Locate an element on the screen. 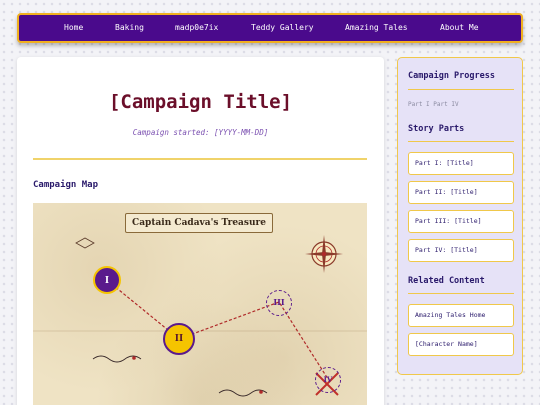 This screenshot has width=540, height=405. compass-icon is located at coordinates (324, 254).